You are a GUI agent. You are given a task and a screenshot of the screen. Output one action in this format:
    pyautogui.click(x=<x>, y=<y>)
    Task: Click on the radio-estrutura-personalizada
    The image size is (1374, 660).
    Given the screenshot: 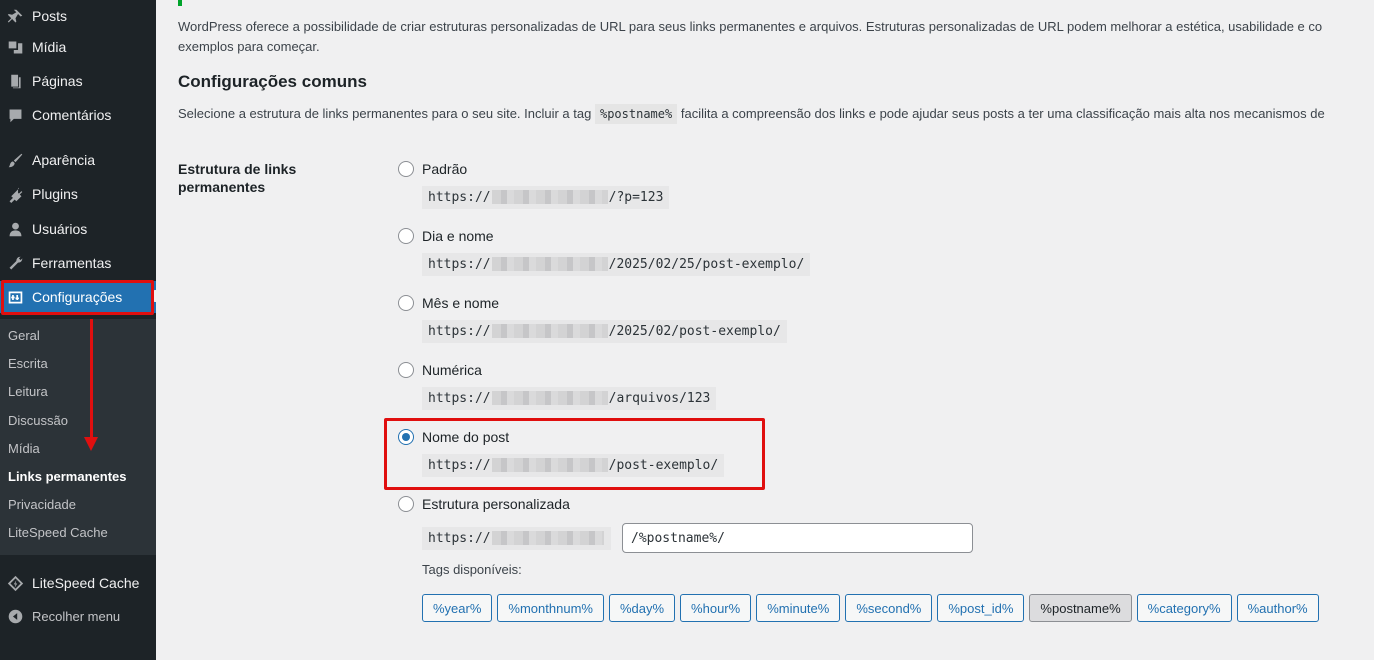 What is the action you would take?
    pyautogui.click(x=406, y=504)
    